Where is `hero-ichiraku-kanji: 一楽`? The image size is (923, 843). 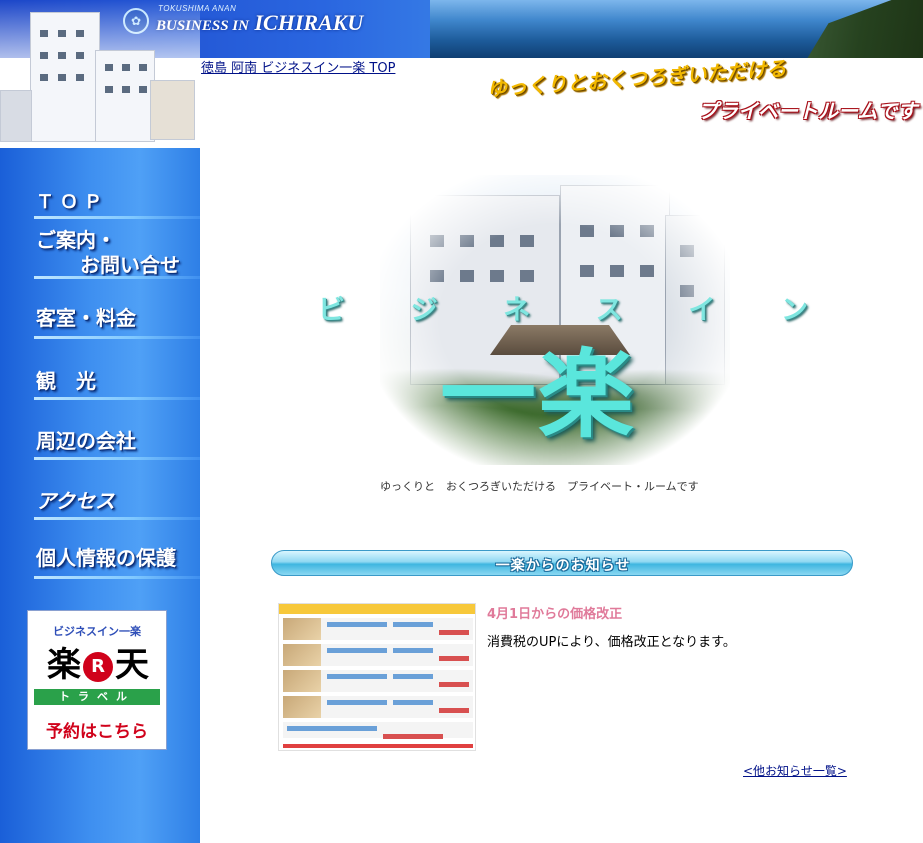 hero-ichiraku-kanji: 一楽 is located at coordinates (538, 394).